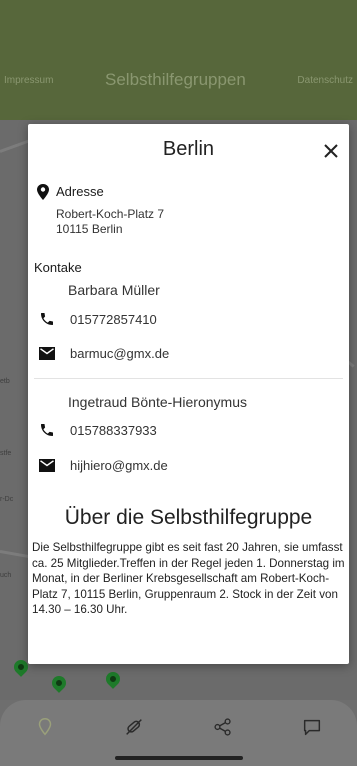  What do you see at coordinates (325, 80) in the screenshot?
I see `nav-datenschutz-link: Datenschutz` at bounding box center [325, 80].